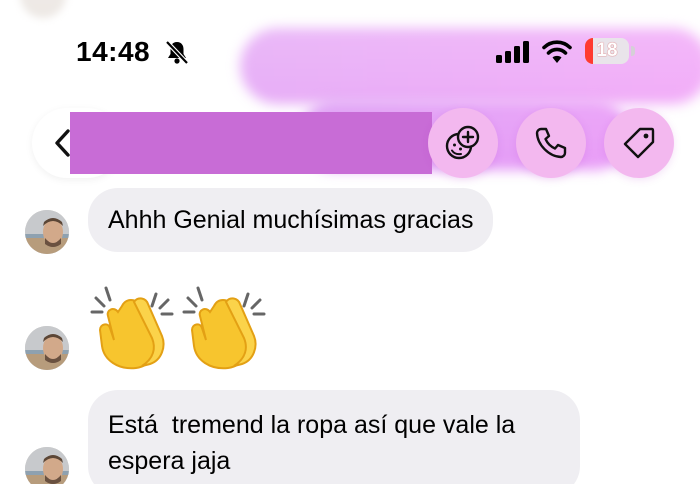  Describe the element at coordinates (557, 51) in the screenshot. I see `wifi-icon` at that location.